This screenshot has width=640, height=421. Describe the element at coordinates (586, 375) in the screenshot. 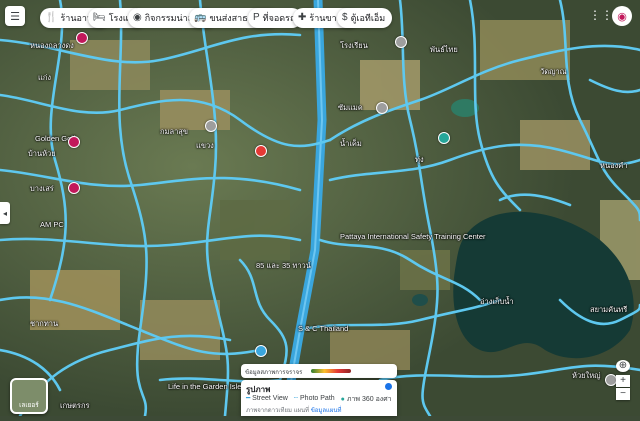

I see `map-label: ห้วยใหญ่` at that location.